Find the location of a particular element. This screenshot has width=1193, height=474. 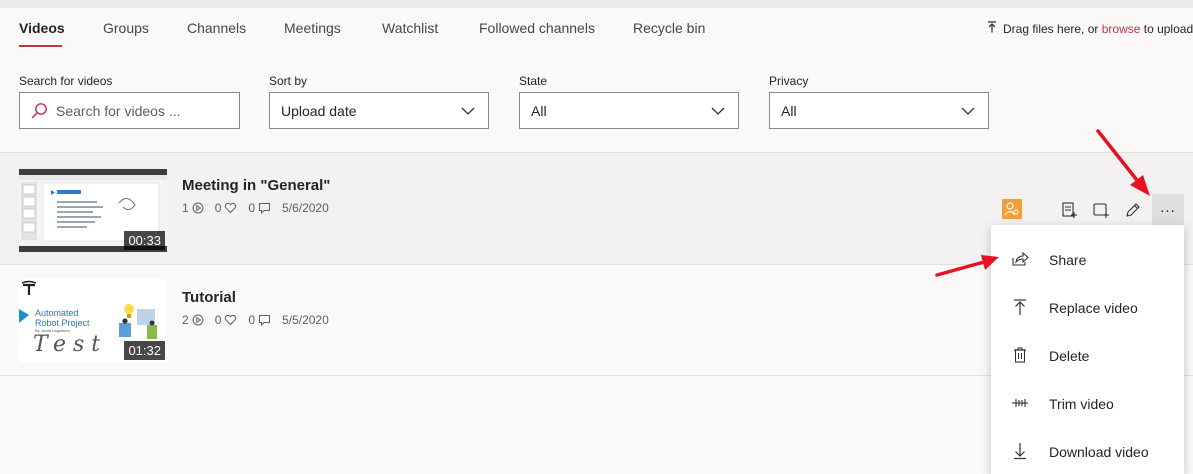

video-thumbnail: 00:33 is located at coordinates (93, 210).